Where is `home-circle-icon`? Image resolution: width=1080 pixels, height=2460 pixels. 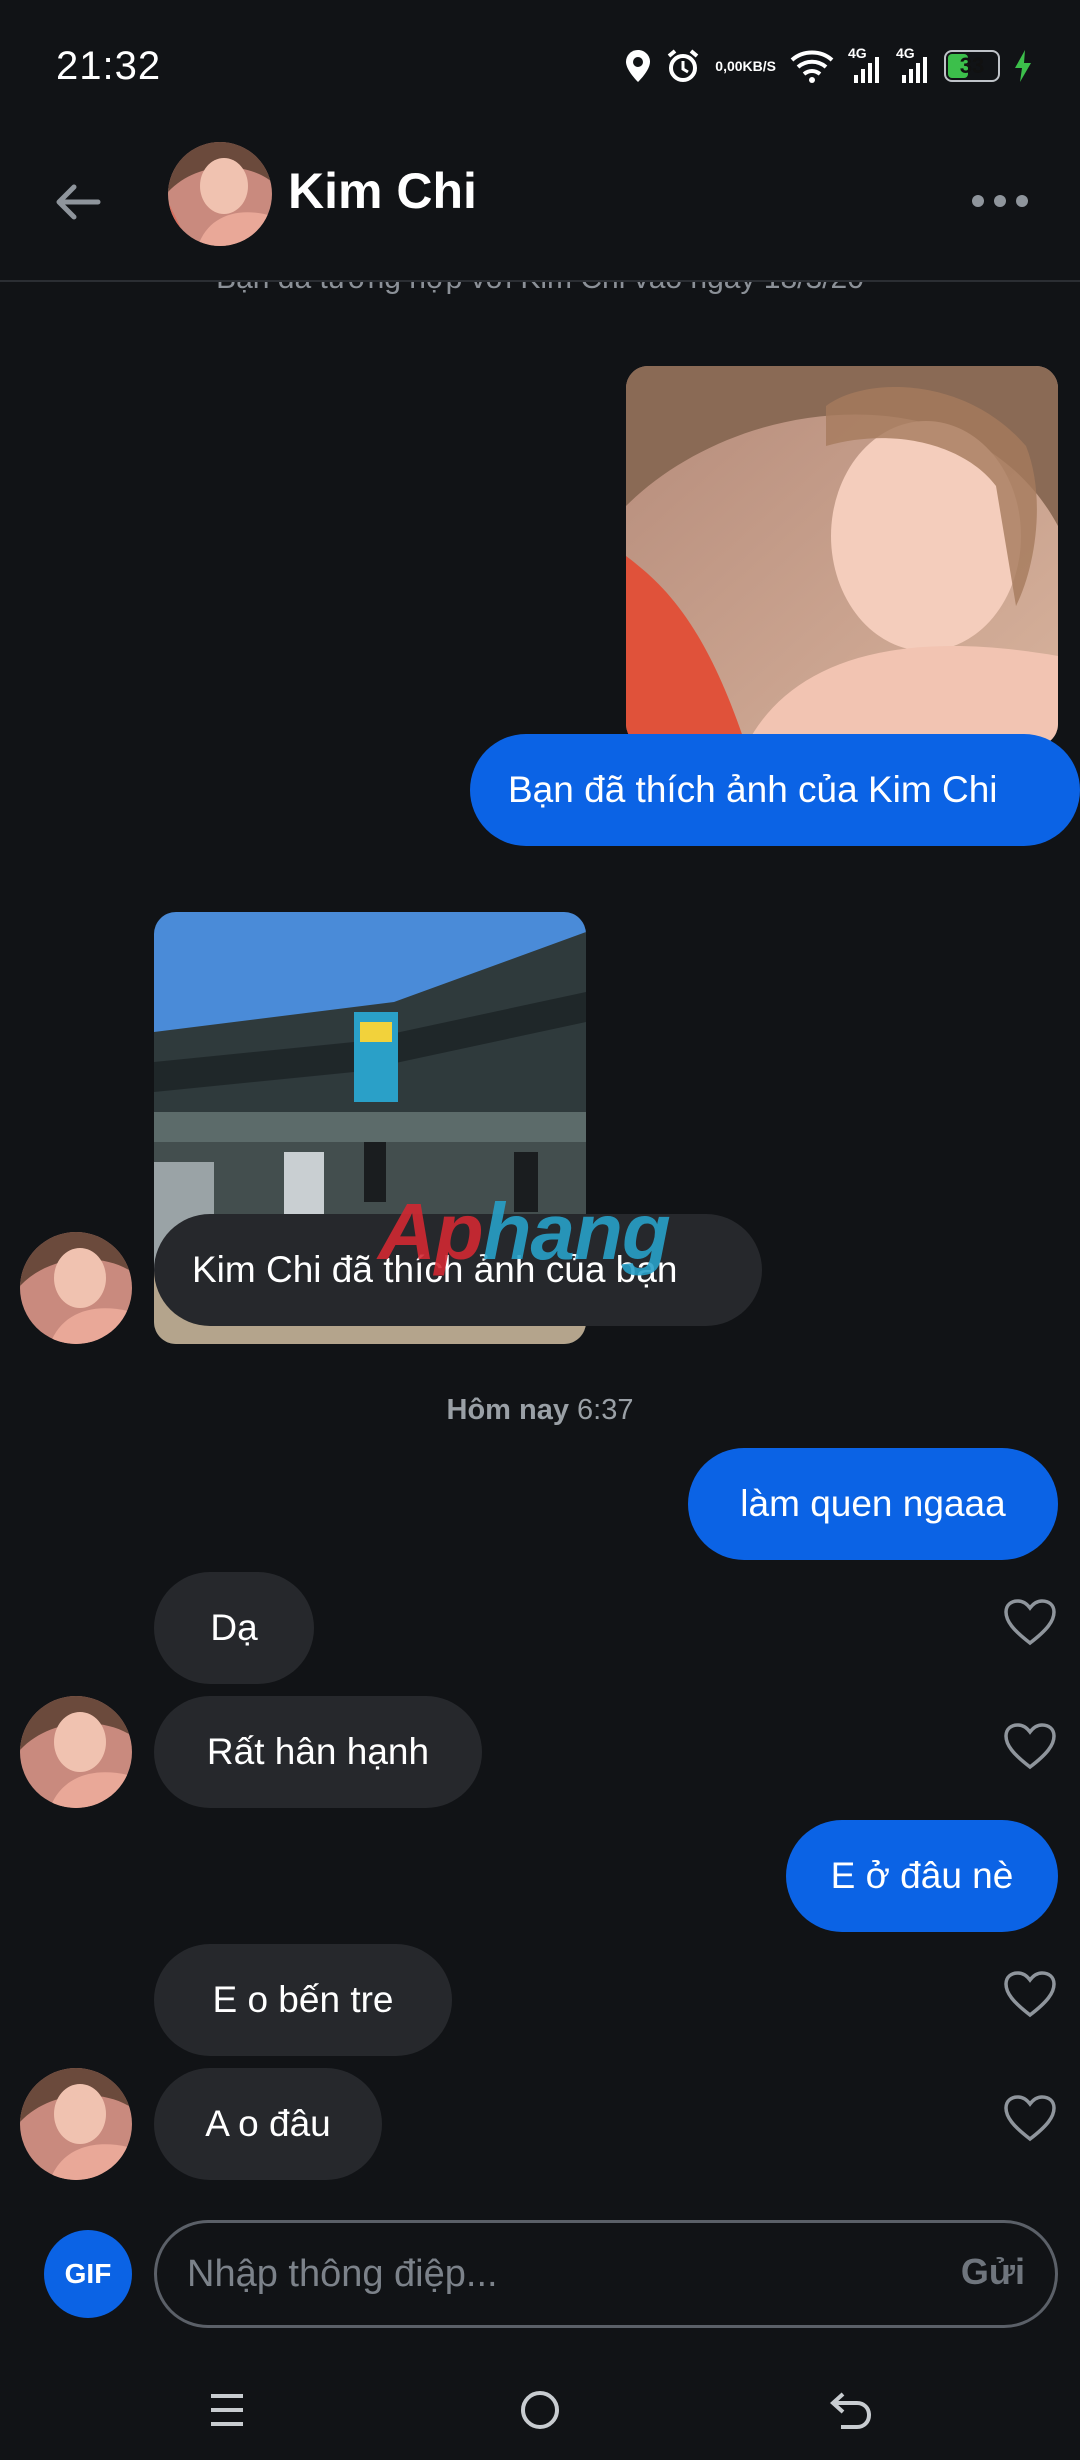
home-circle-icon is located at coordinates (540, 2410).